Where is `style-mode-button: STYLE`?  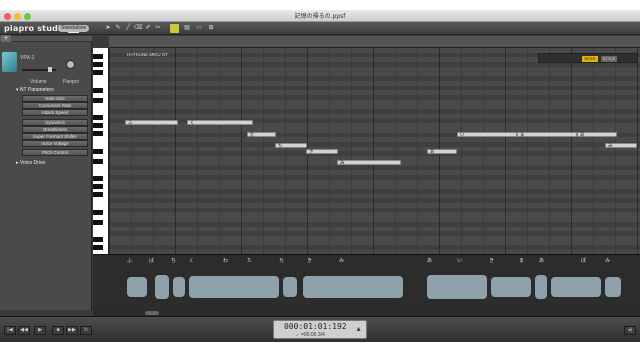
style-mode-button: STYLE is located at coordinates (609, 59).